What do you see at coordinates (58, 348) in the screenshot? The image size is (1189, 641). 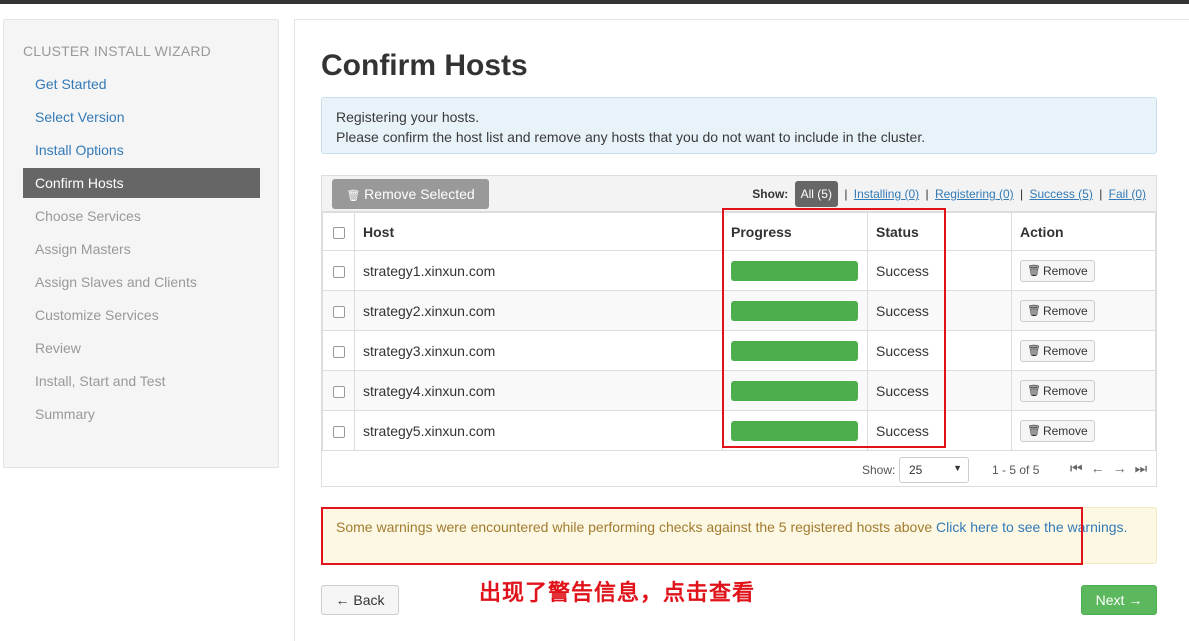 I see `step-review: Review` at bounding box center [58, 348].